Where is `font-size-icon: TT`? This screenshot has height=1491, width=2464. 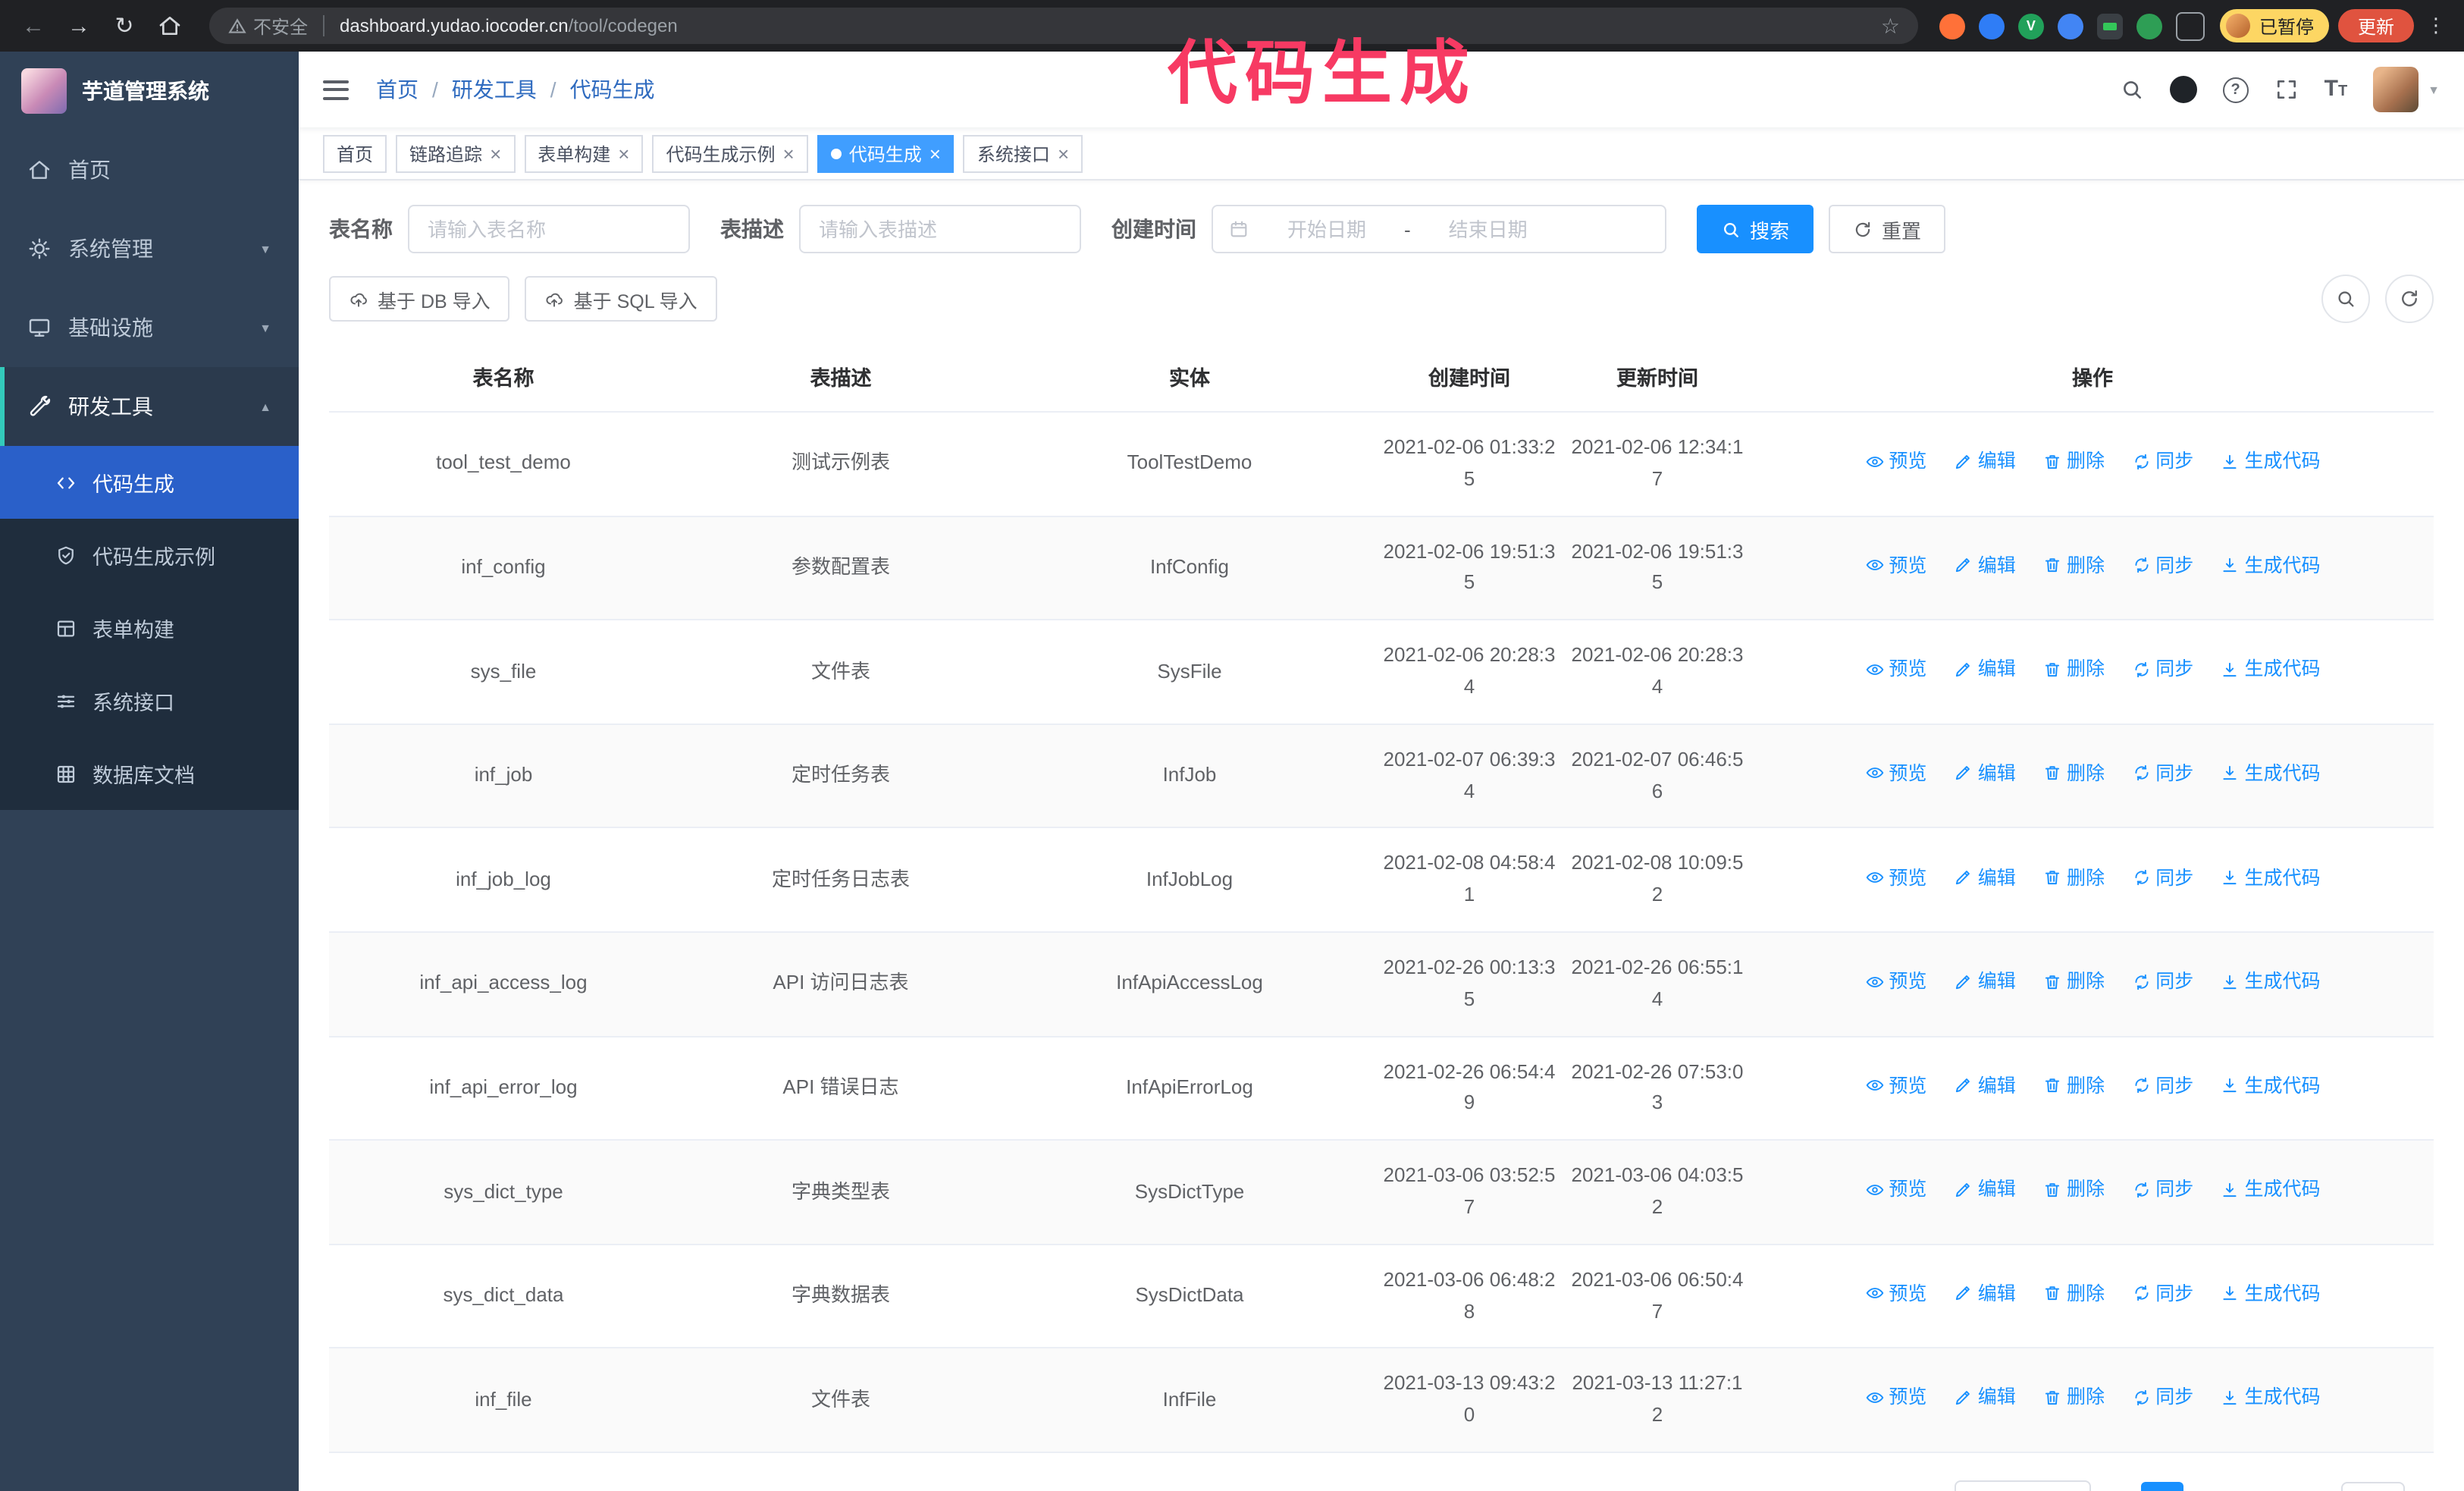
font-size-icon: TT is located at coordinates (2336, 89).